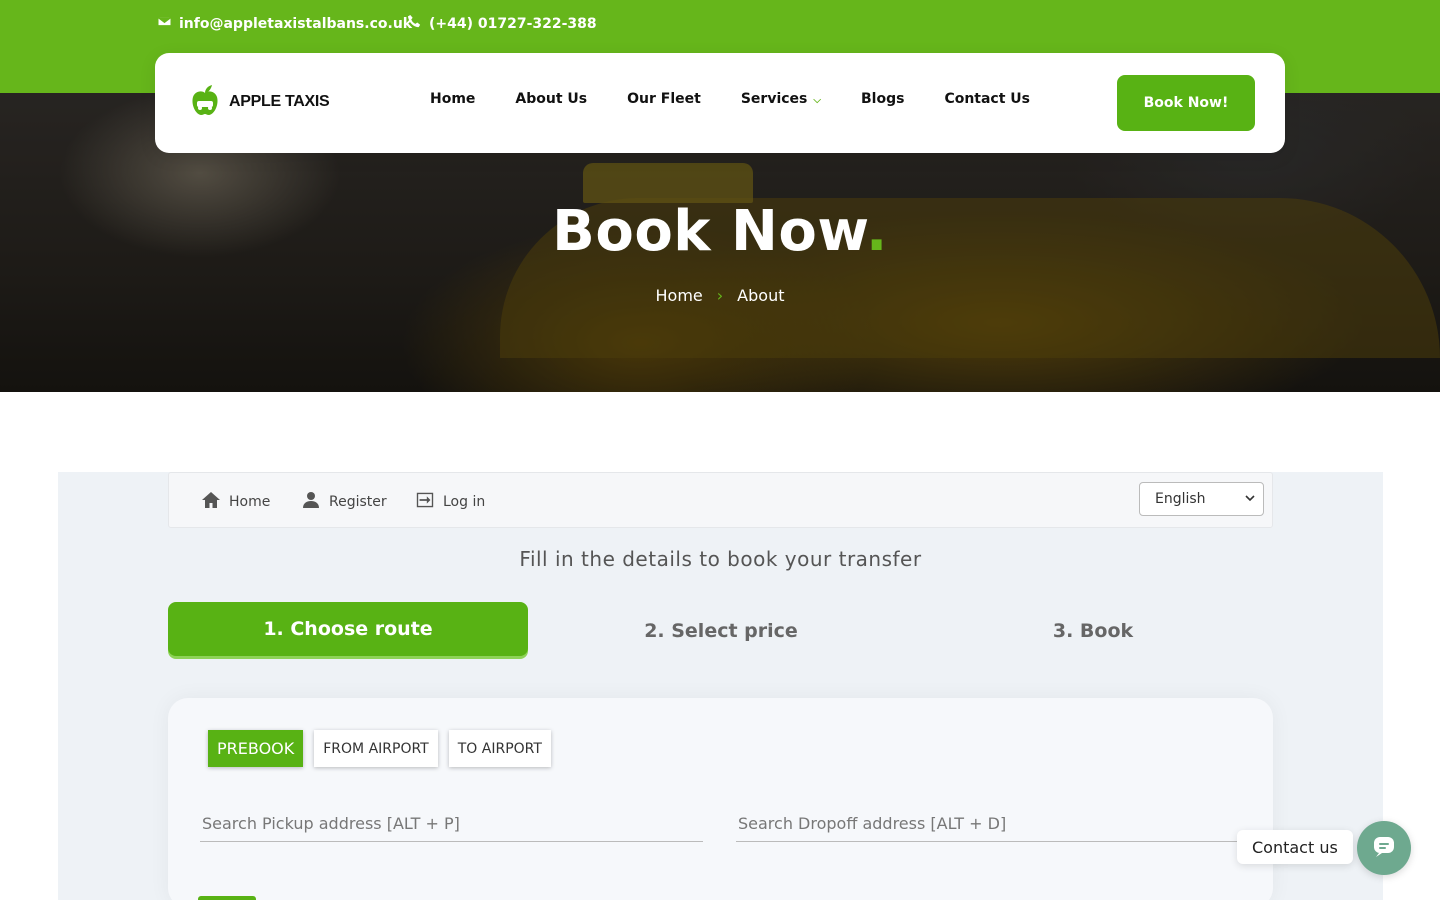 This screenshot has width=1440, height=900. What do you see at coordinates (227, 898) in the screenshot?
I see `next-button-edge` at bounding box center [227, 898].